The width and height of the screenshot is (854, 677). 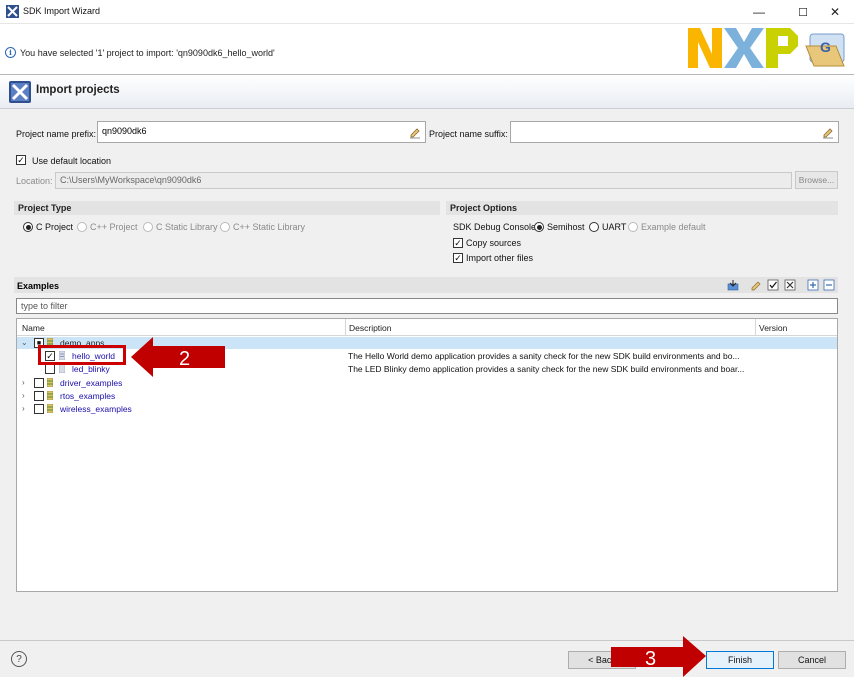 I want to click on c-static-library-radio, so click(x=148, y=227).